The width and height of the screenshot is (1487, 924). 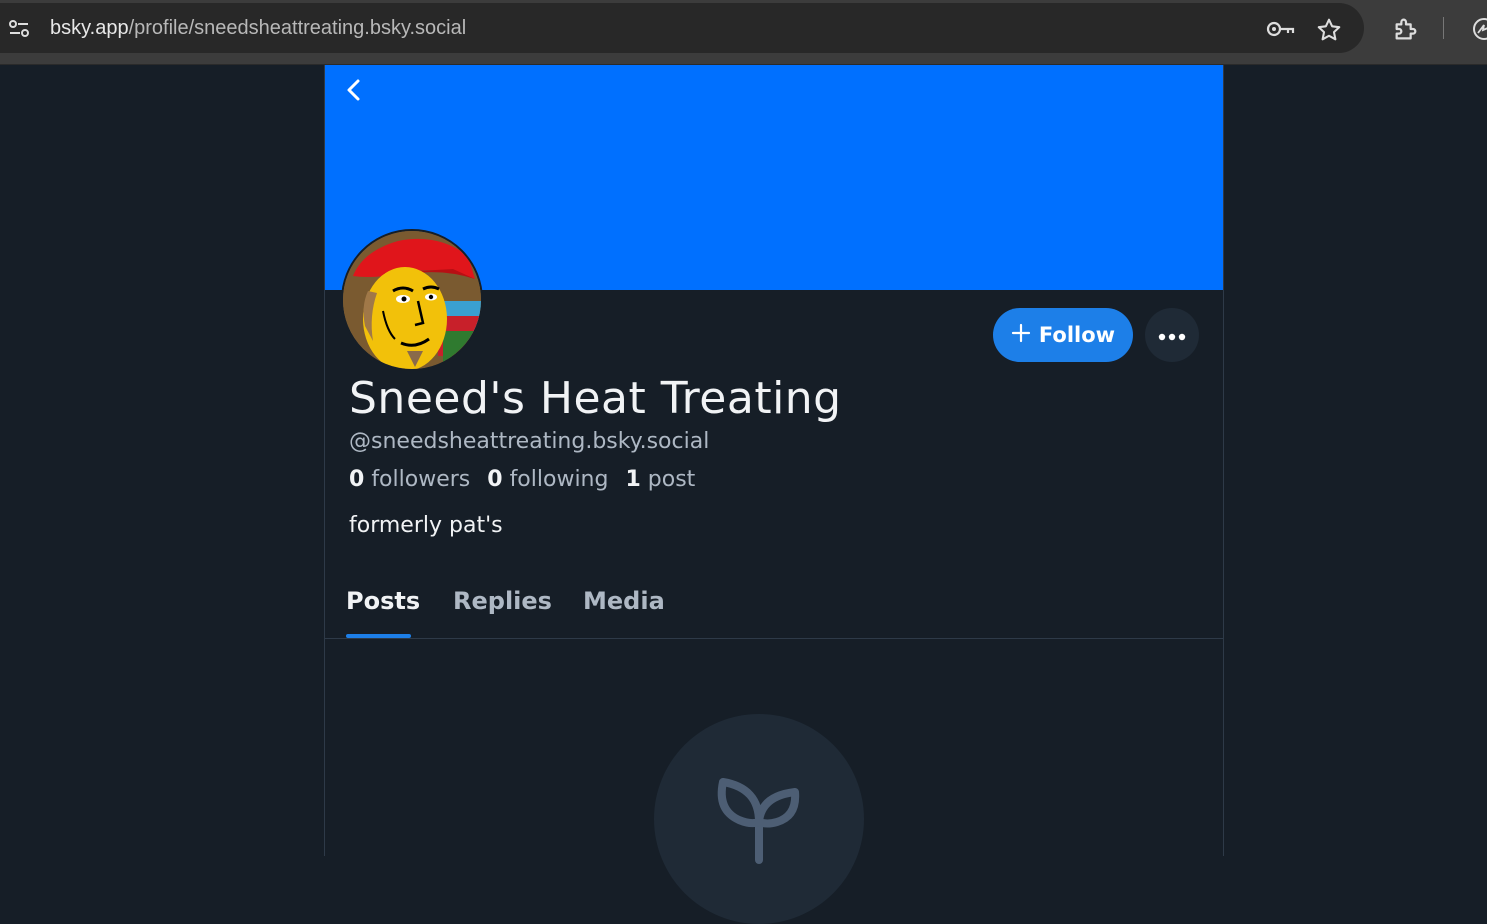 I want to click on url-host: bsky.app, so click(x=89, y=28).